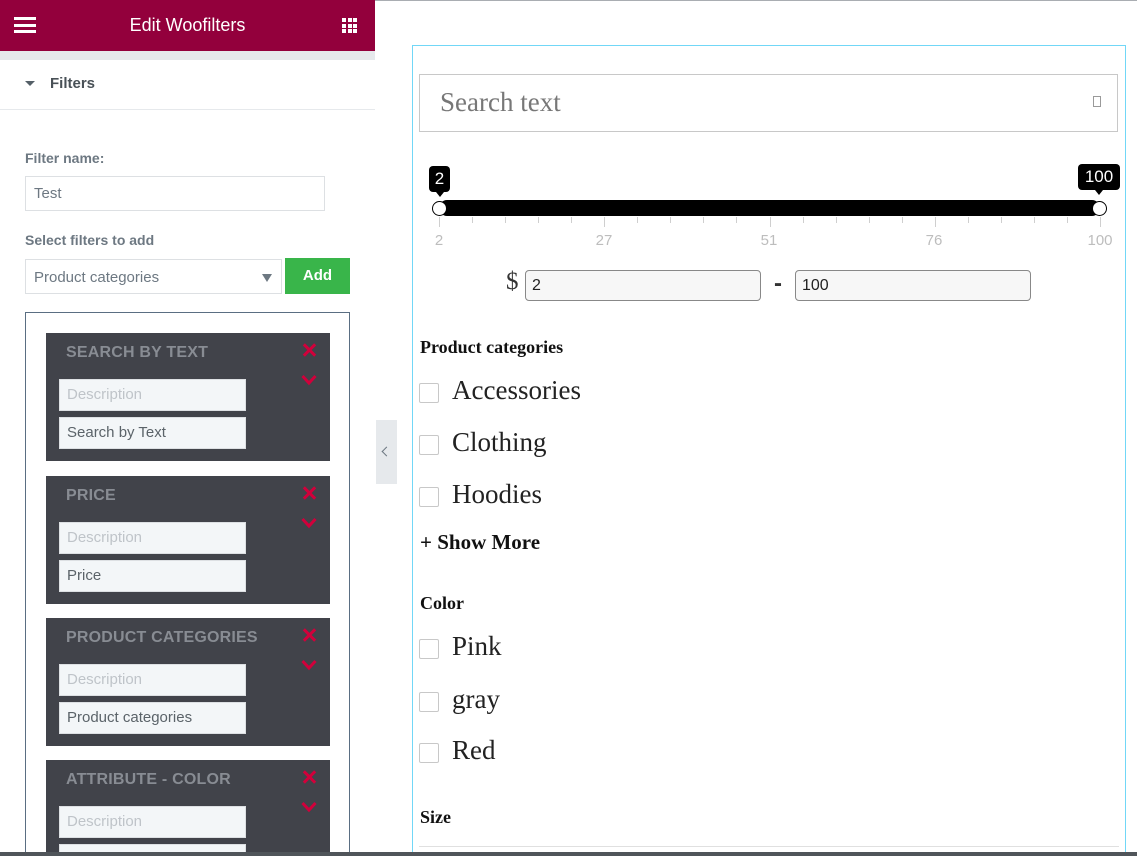 The height and width of the screenshot is (856, 1137). Describe the element at coordinates (439, 181) in the screenshot. I see `min-value-tooltip: 2` at that location.